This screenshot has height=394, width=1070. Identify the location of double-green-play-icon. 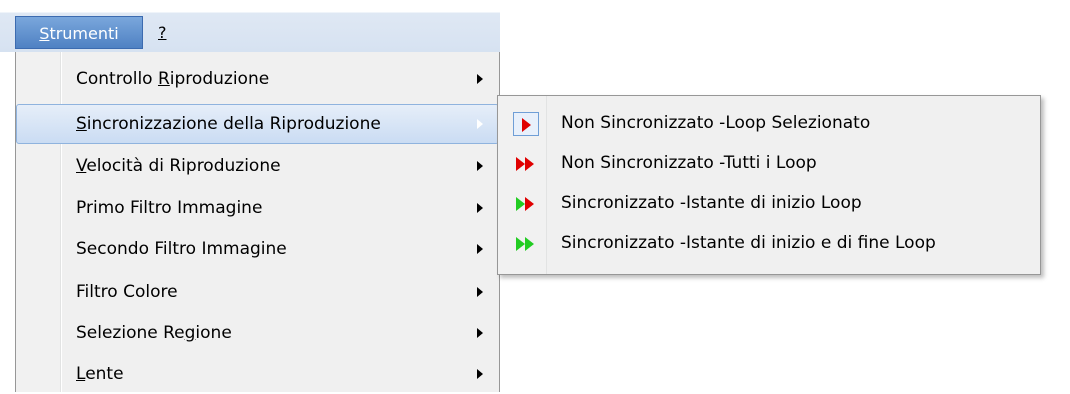
(526, 244).